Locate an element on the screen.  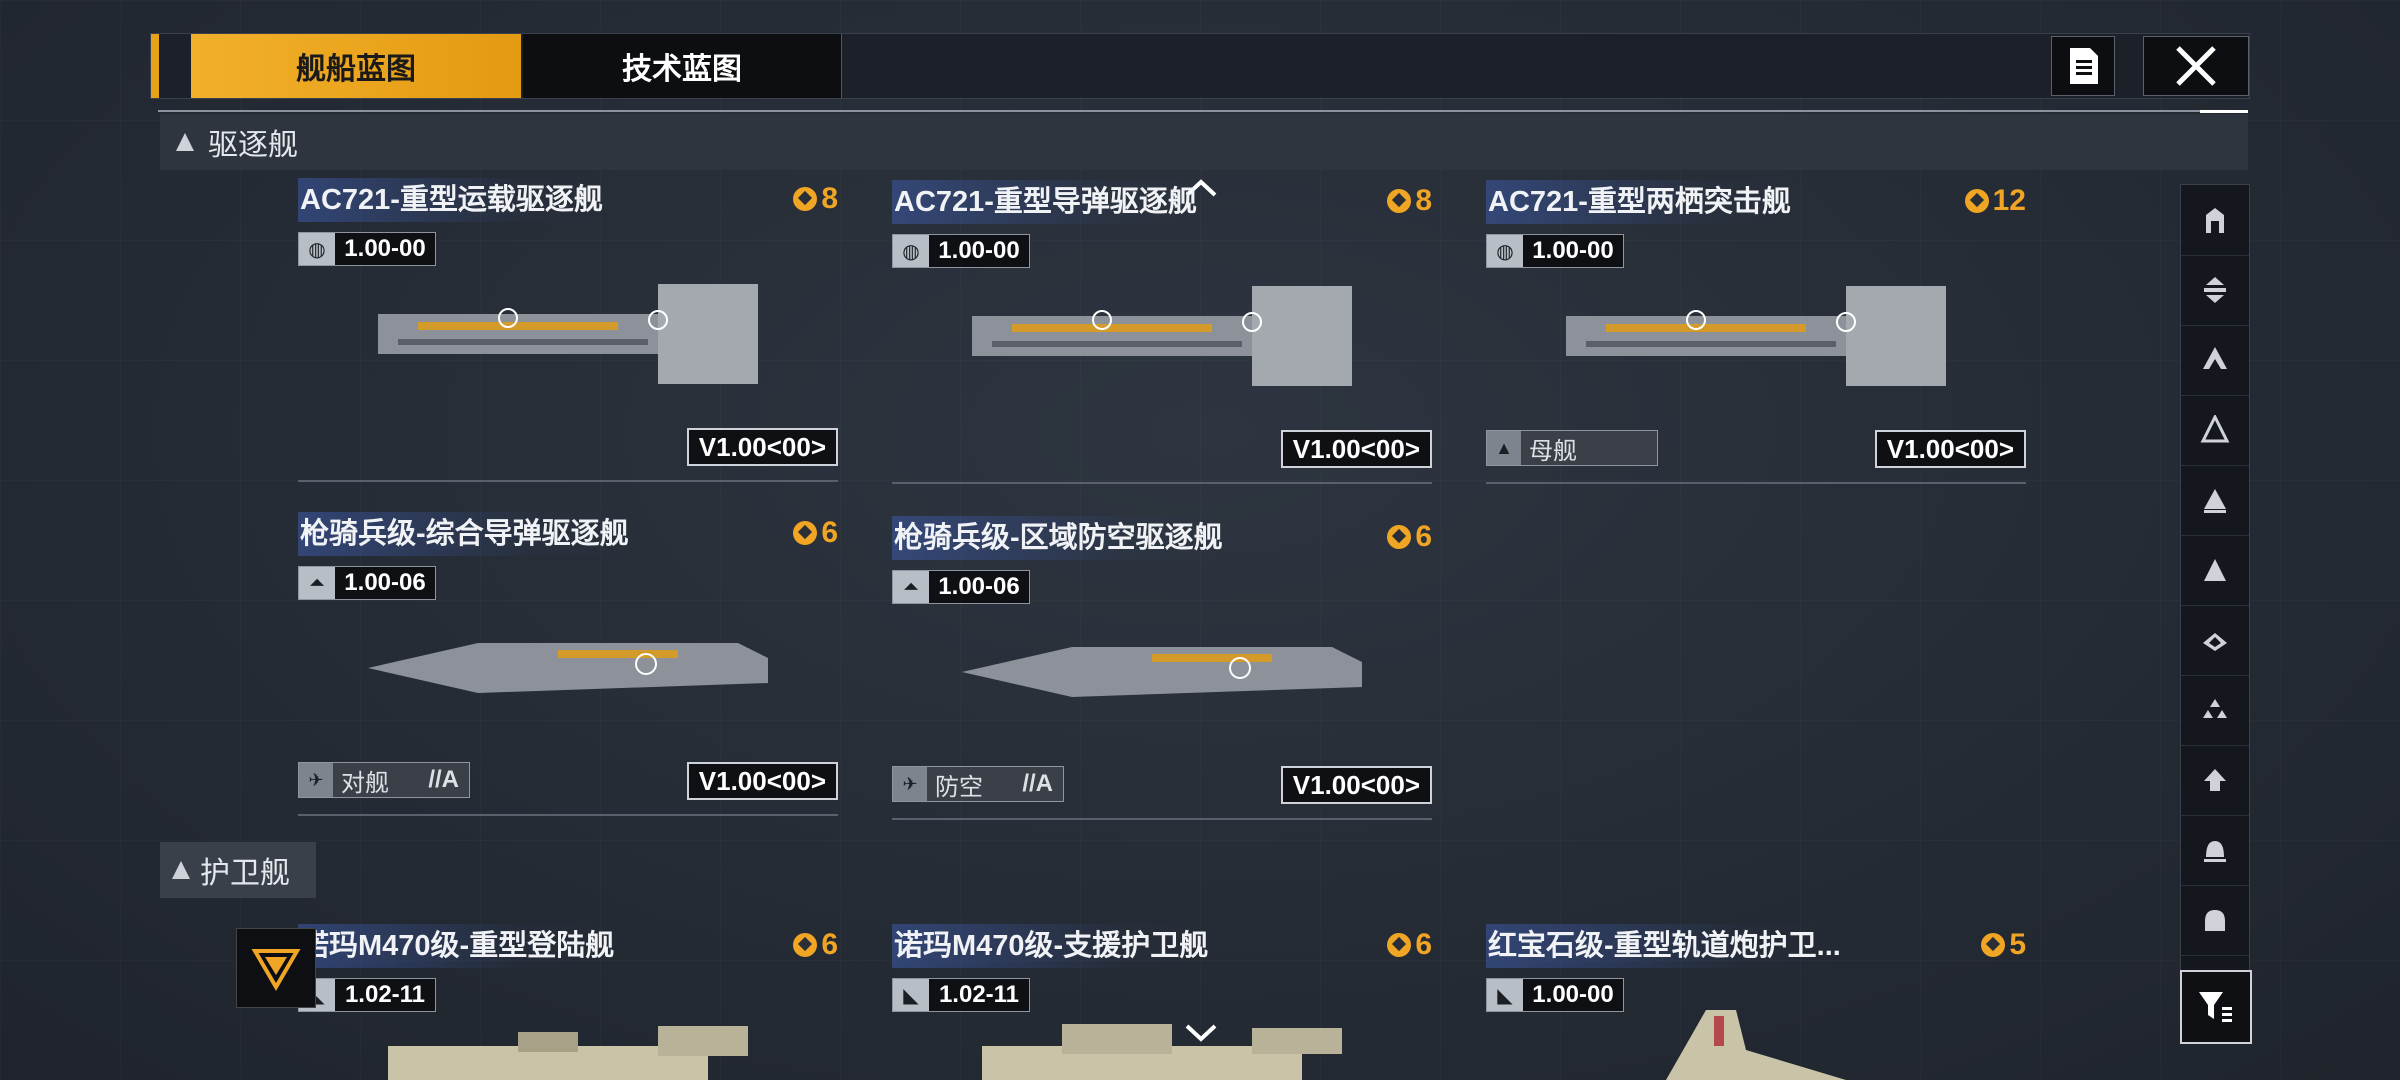
top-divider-highlight is located at coordinates (2224, 111).